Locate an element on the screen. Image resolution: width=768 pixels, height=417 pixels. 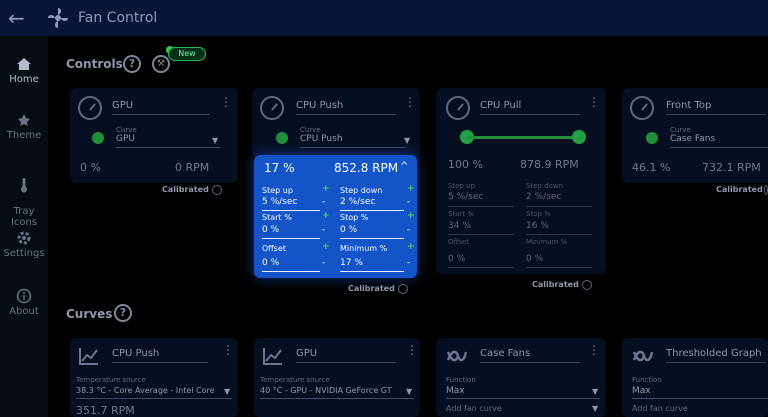
fan-slider-track is located at coordinates (523, 137).